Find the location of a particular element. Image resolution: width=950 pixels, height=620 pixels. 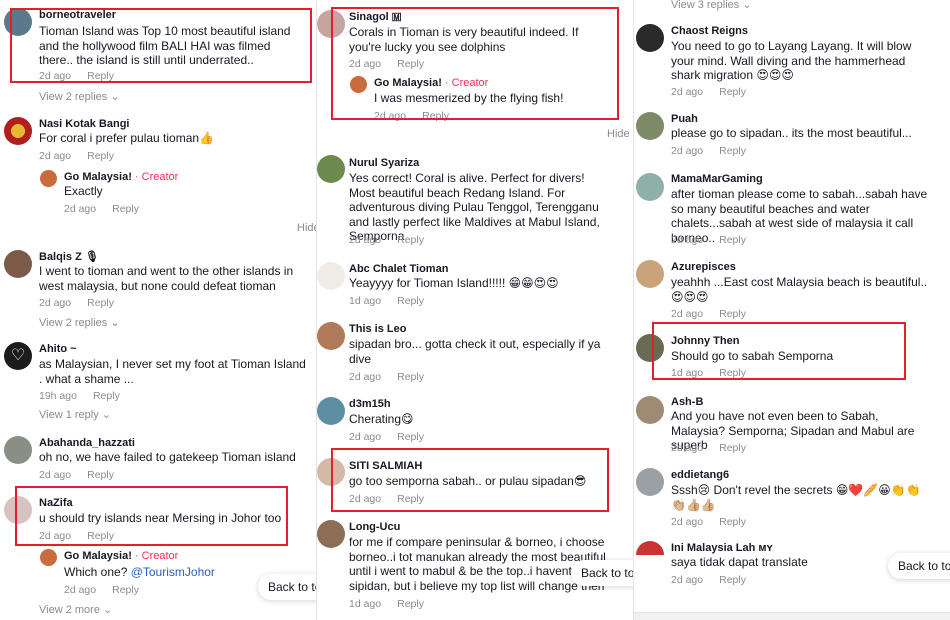

comment-author: Ahito ~ is located at coordinates (58, 349).